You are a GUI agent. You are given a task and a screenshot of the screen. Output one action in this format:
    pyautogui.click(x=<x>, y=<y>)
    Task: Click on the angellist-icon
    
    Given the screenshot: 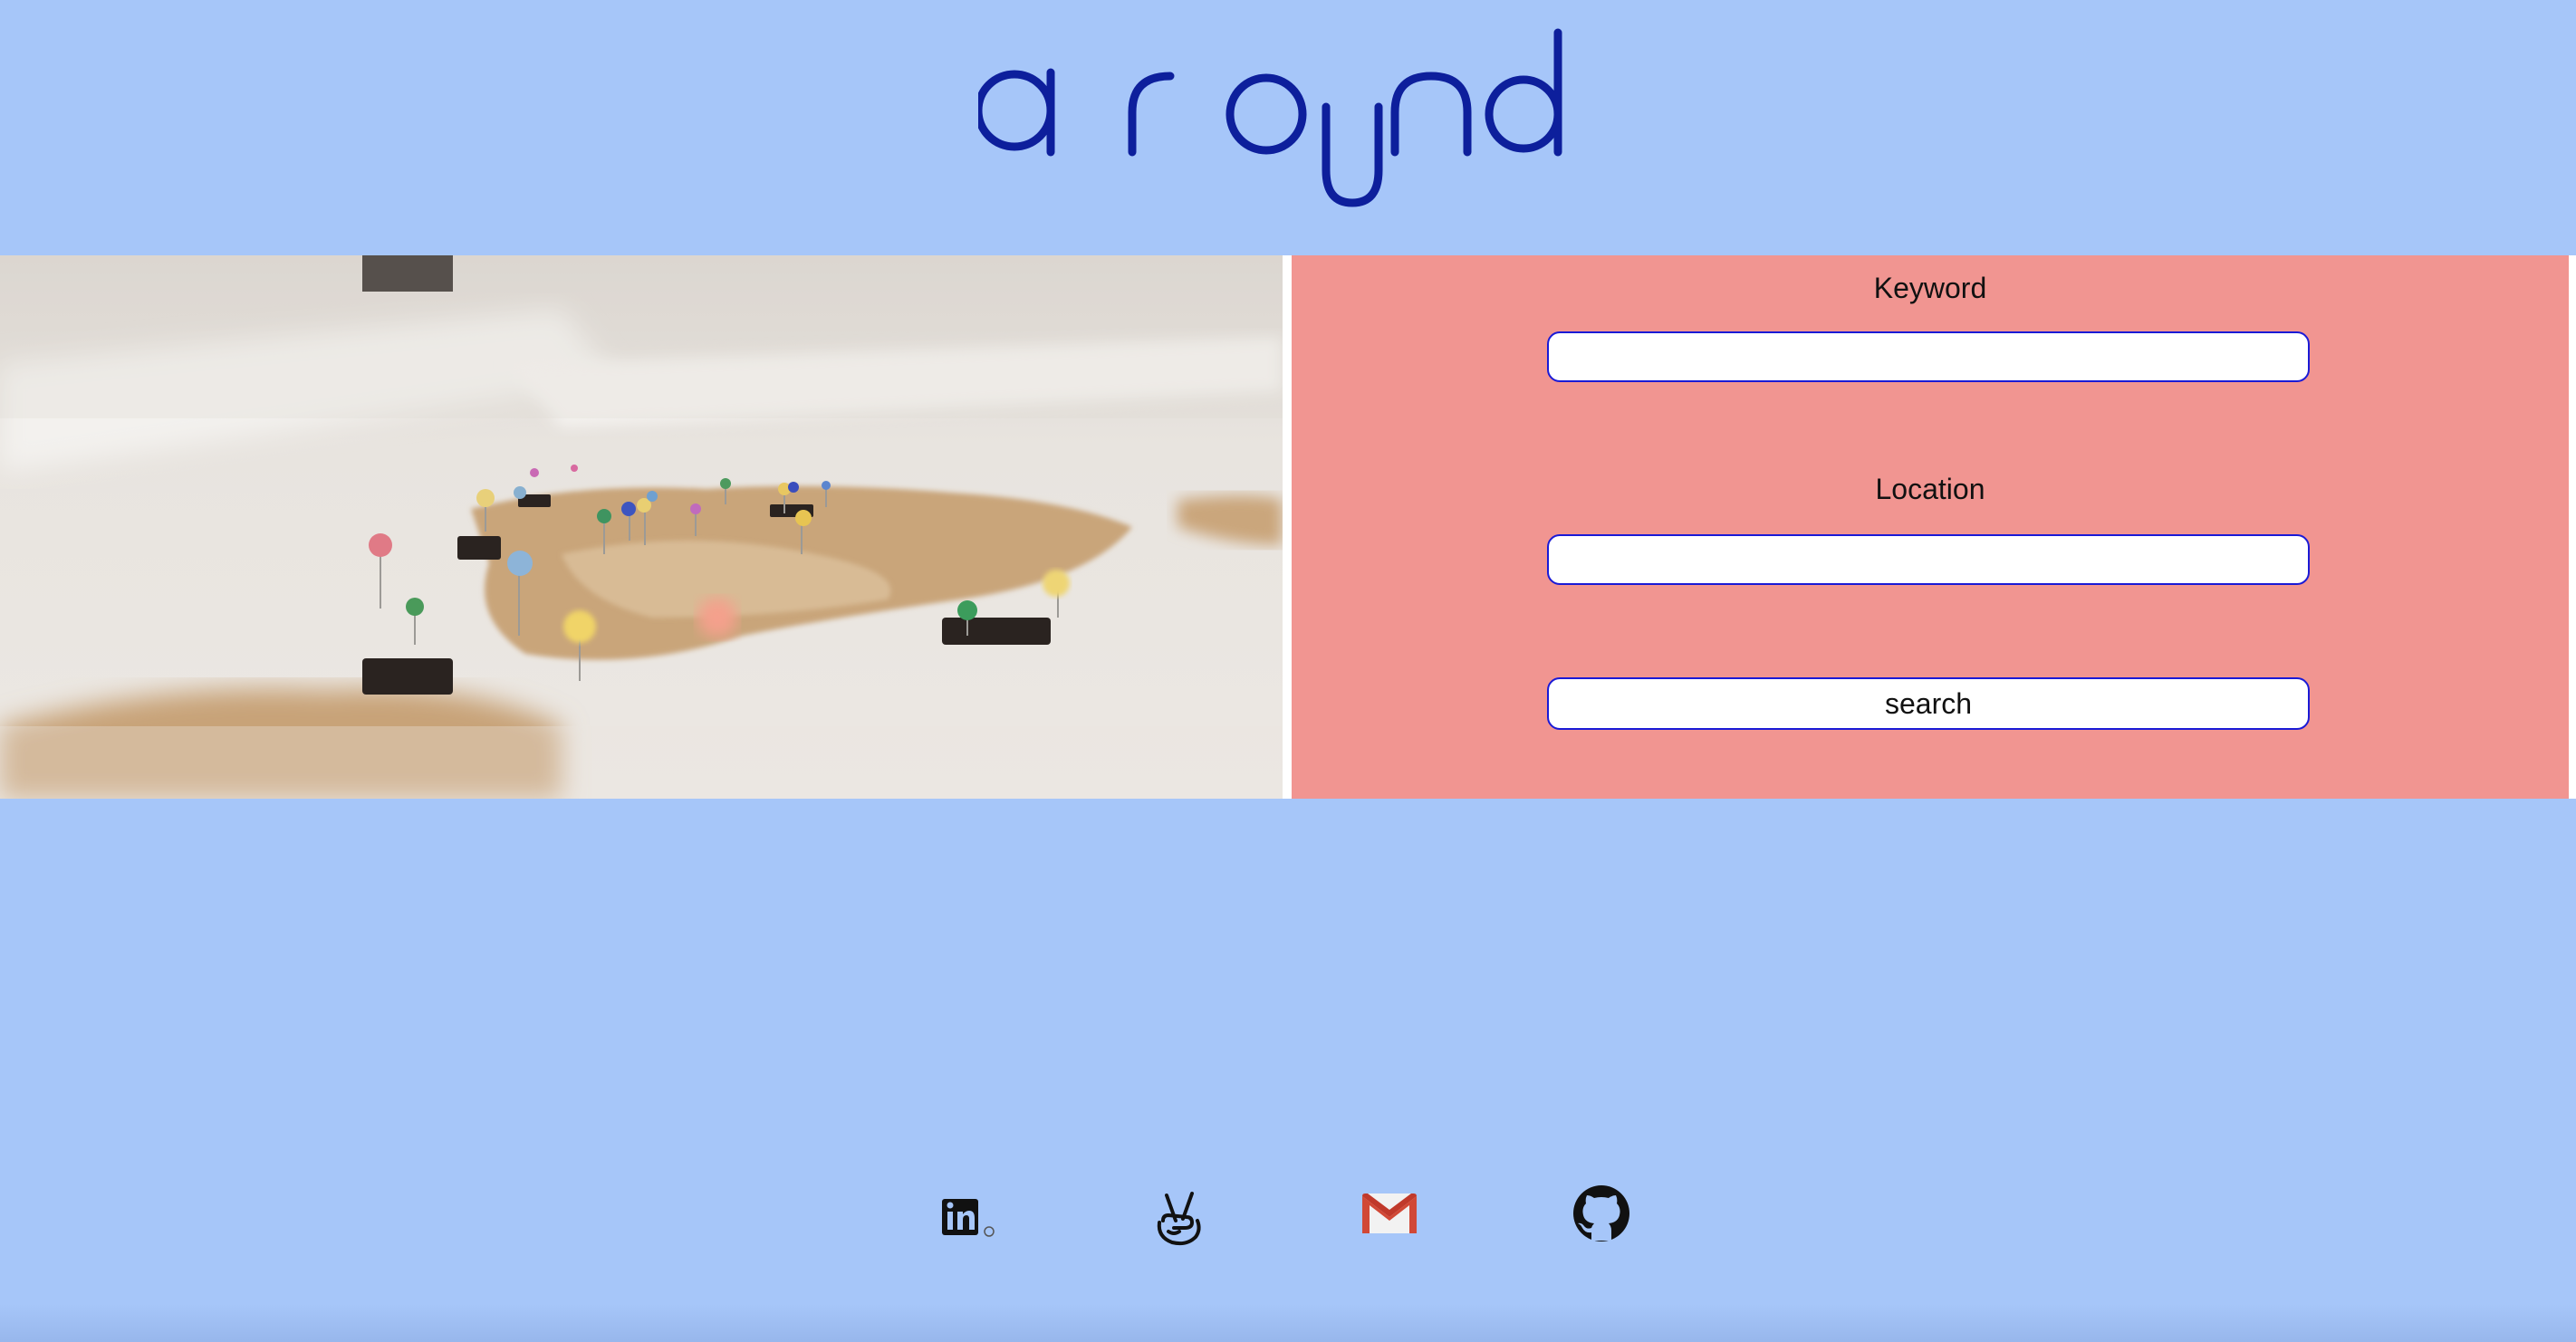 What is the action you would take?
    pyautogui.click(x=1181, y=1217)
    